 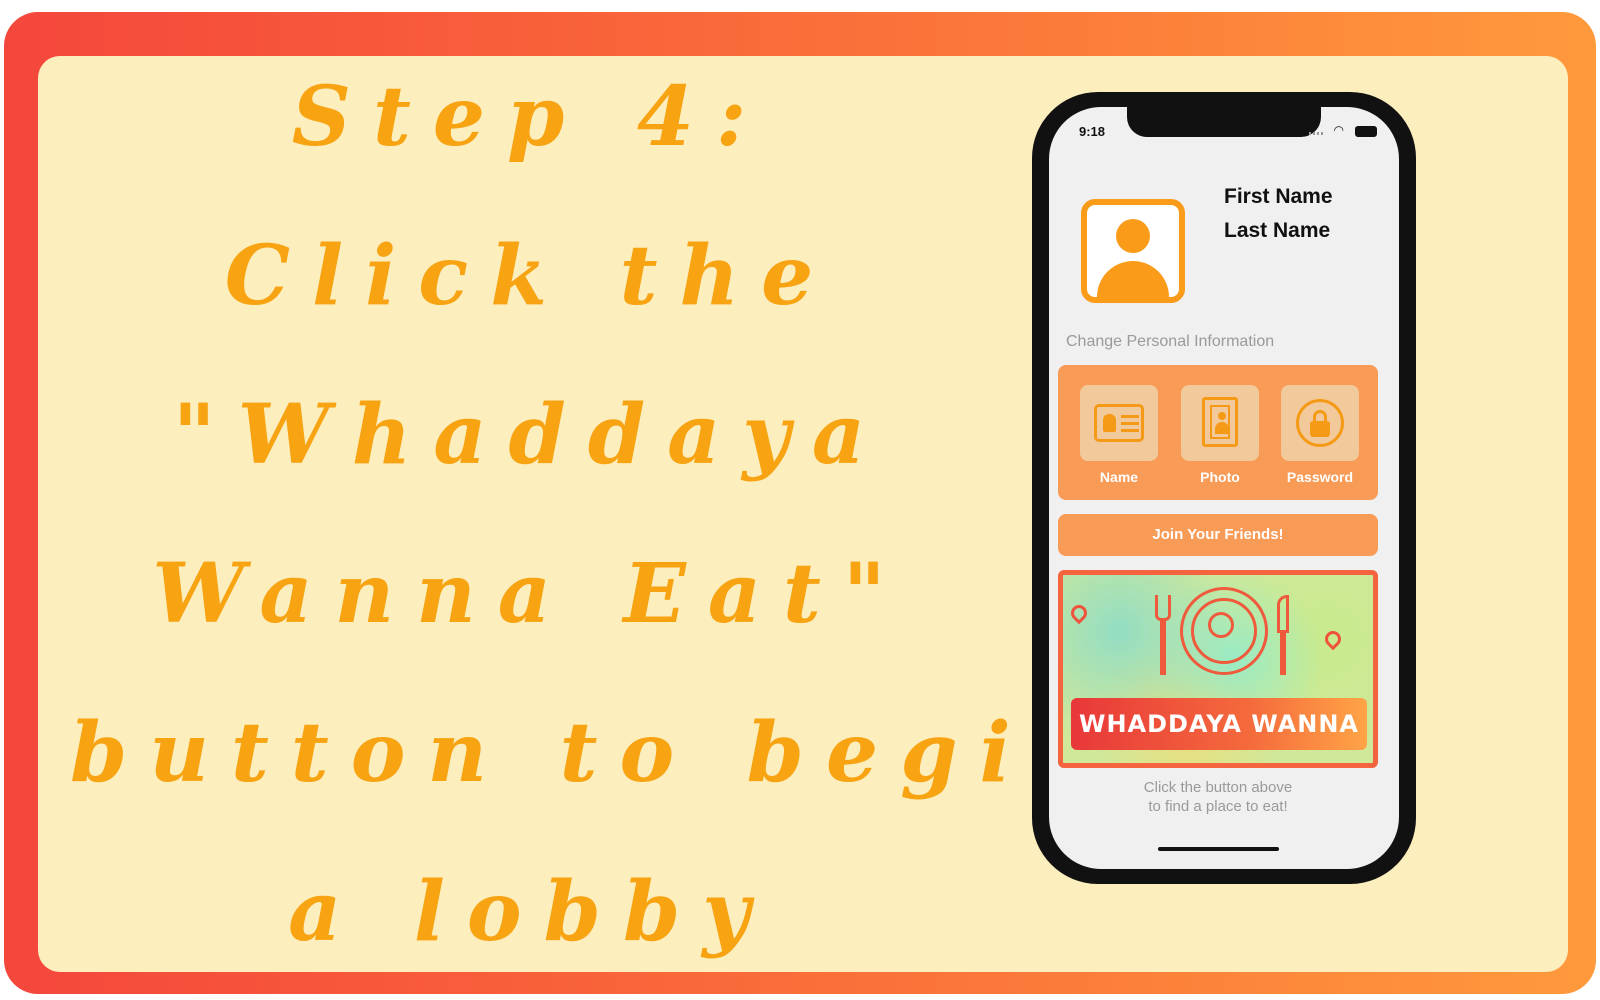 I want to click on fork-icon, so click(x=1164, y=635).